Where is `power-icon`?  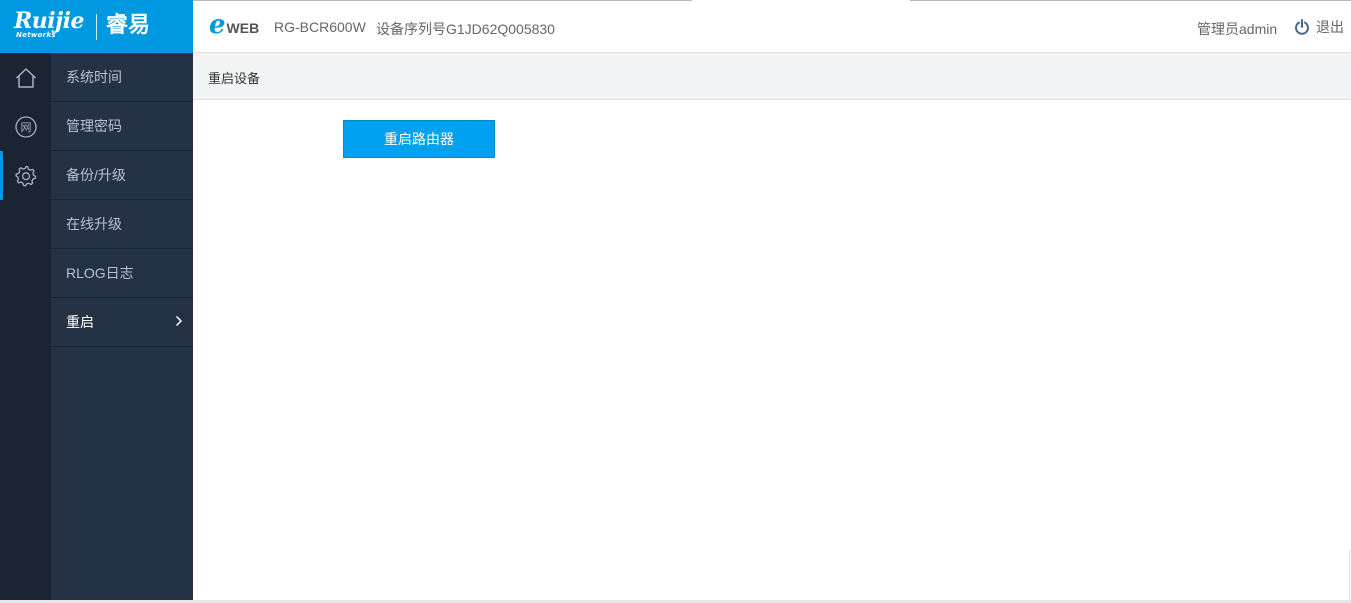
power-icon is located at coordinates (1302, 27).